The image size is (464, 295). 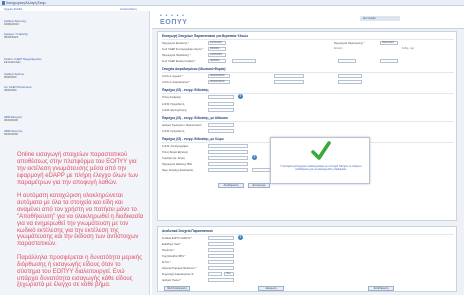 What do you see at coordinates (221, 244) in the screenshot?
I see `issued-item-field` at bounding box center [221, 244].